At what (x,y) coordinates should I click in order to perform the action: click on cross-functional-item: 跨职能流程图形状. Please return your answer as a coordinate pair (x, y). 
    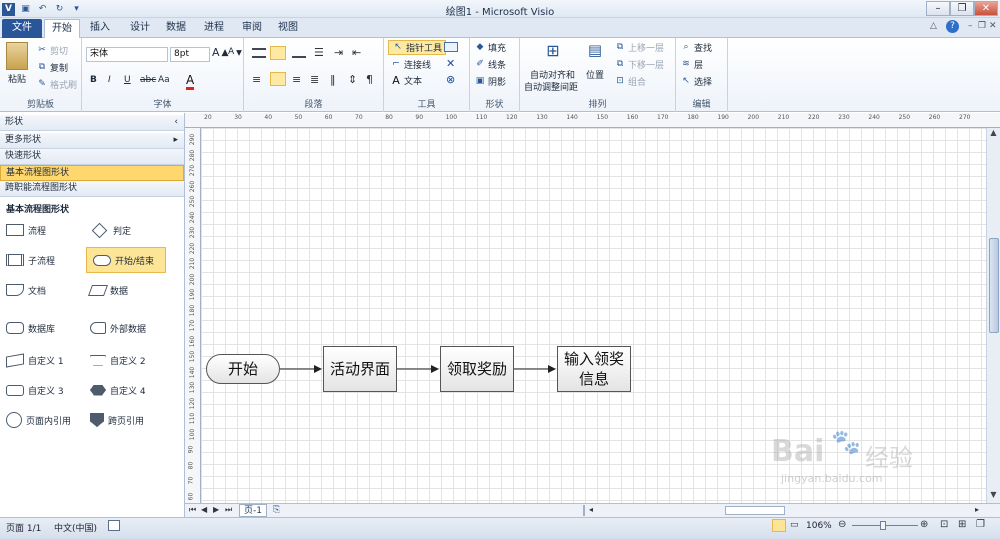
    Looking at the image, I should click on (92, 189).